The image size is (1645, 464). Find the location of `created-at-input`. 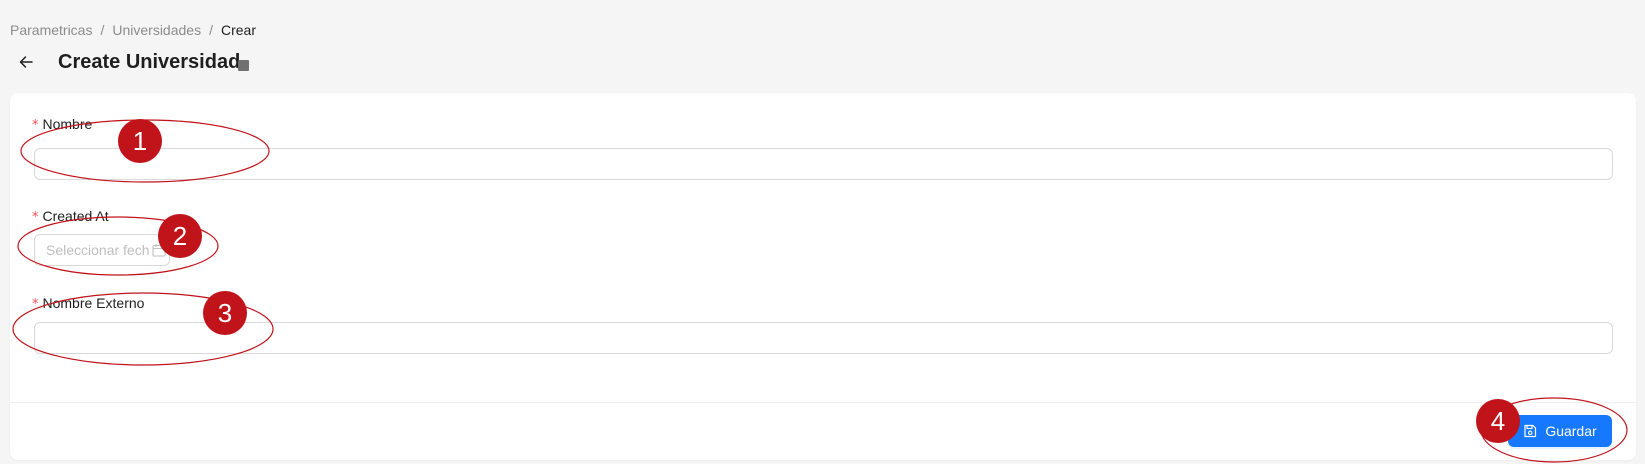

created-at-input is located at coordinates (98, 250).